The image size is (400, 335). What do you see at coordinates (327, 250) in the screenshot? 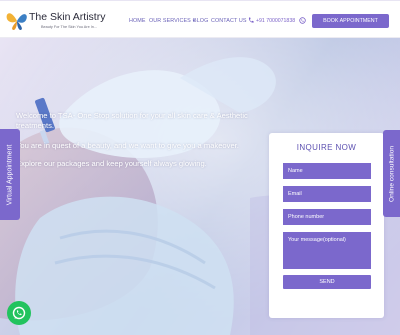
I see `message-textarea: Your message(optional)` at bounding box center [327, 250].